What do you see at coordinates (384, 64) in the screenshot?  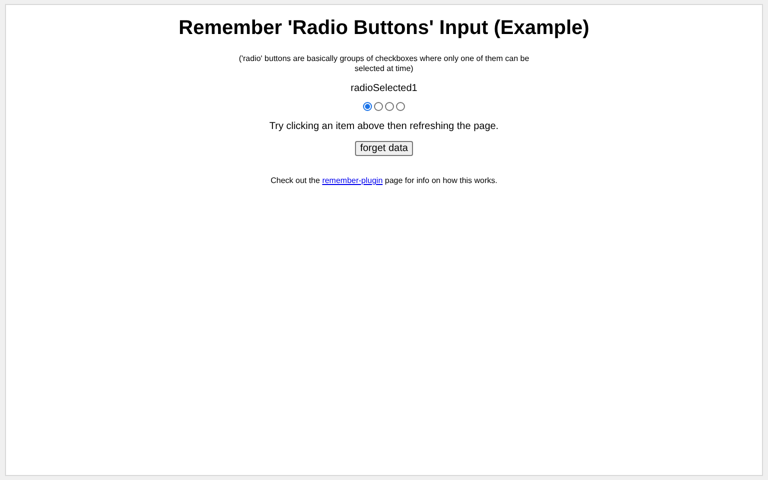 I see `description-text: ('radio' buttons are basically groups of checkboxes where only one of them can be selected at time)` at bounding box center [384, 64].